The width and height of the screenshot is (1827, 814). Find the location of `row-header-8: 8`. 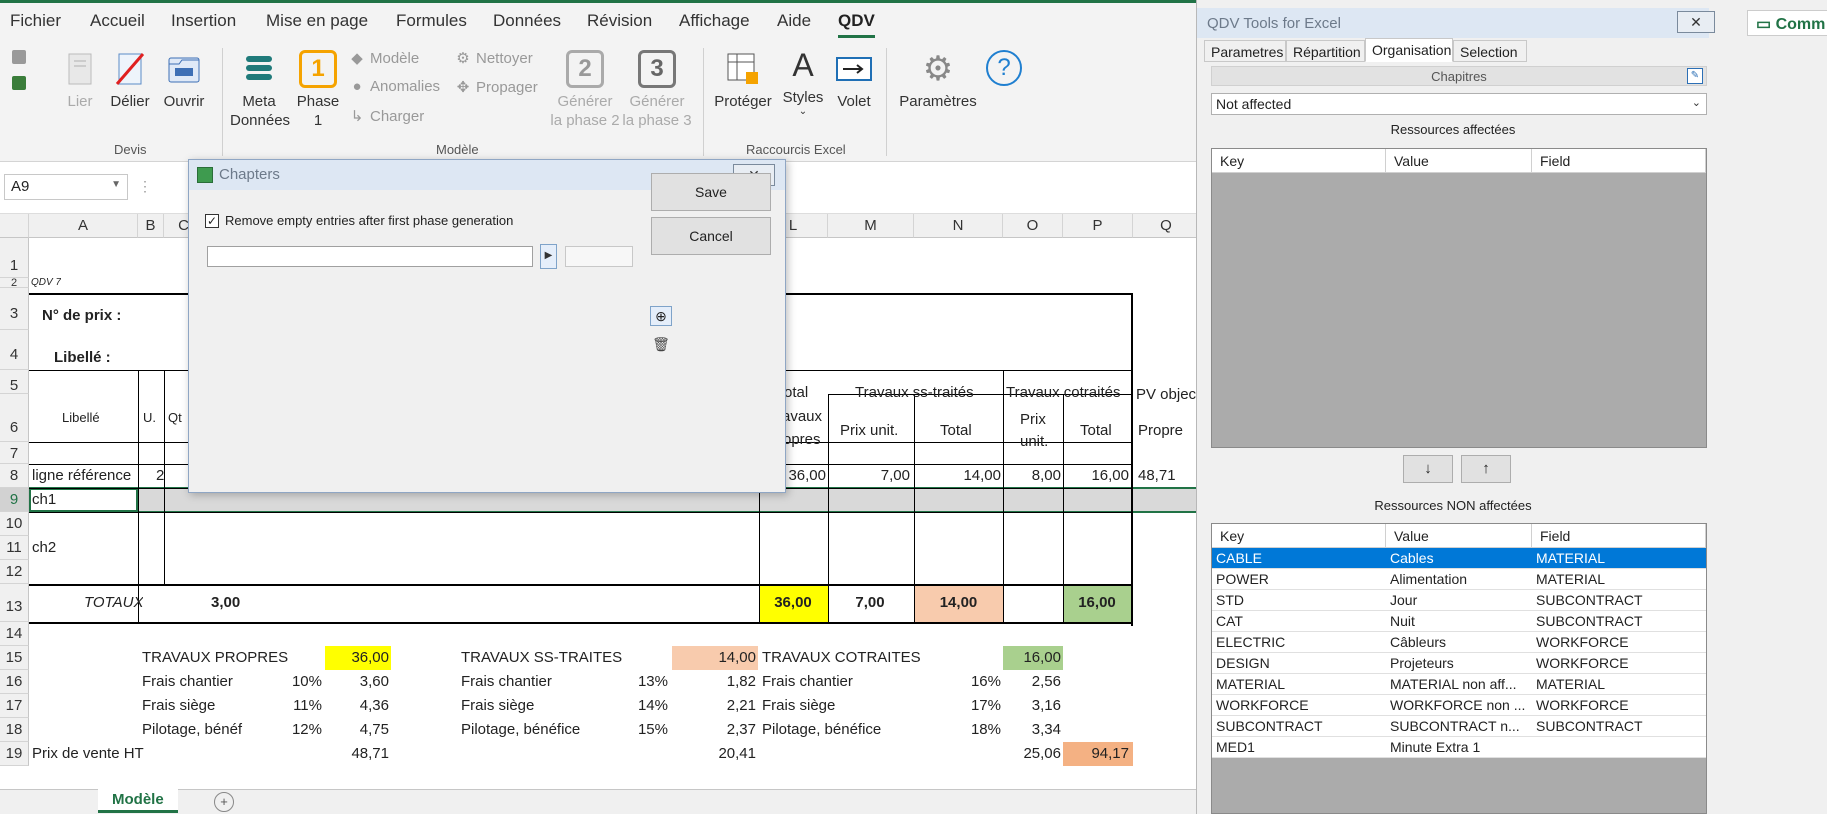

row-header-8: 8 is located at coordinates (14, 476).